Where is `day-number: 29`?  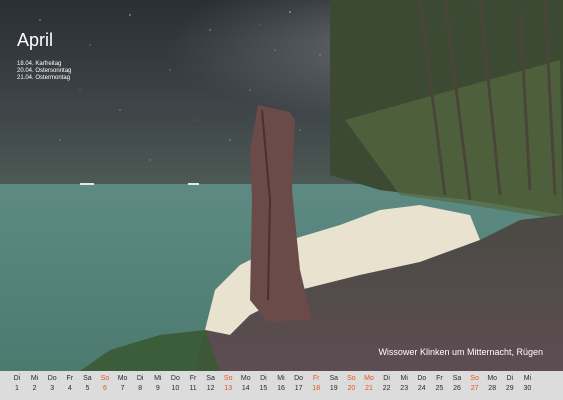 day-number: 29 is located at coordinates (509, 388).